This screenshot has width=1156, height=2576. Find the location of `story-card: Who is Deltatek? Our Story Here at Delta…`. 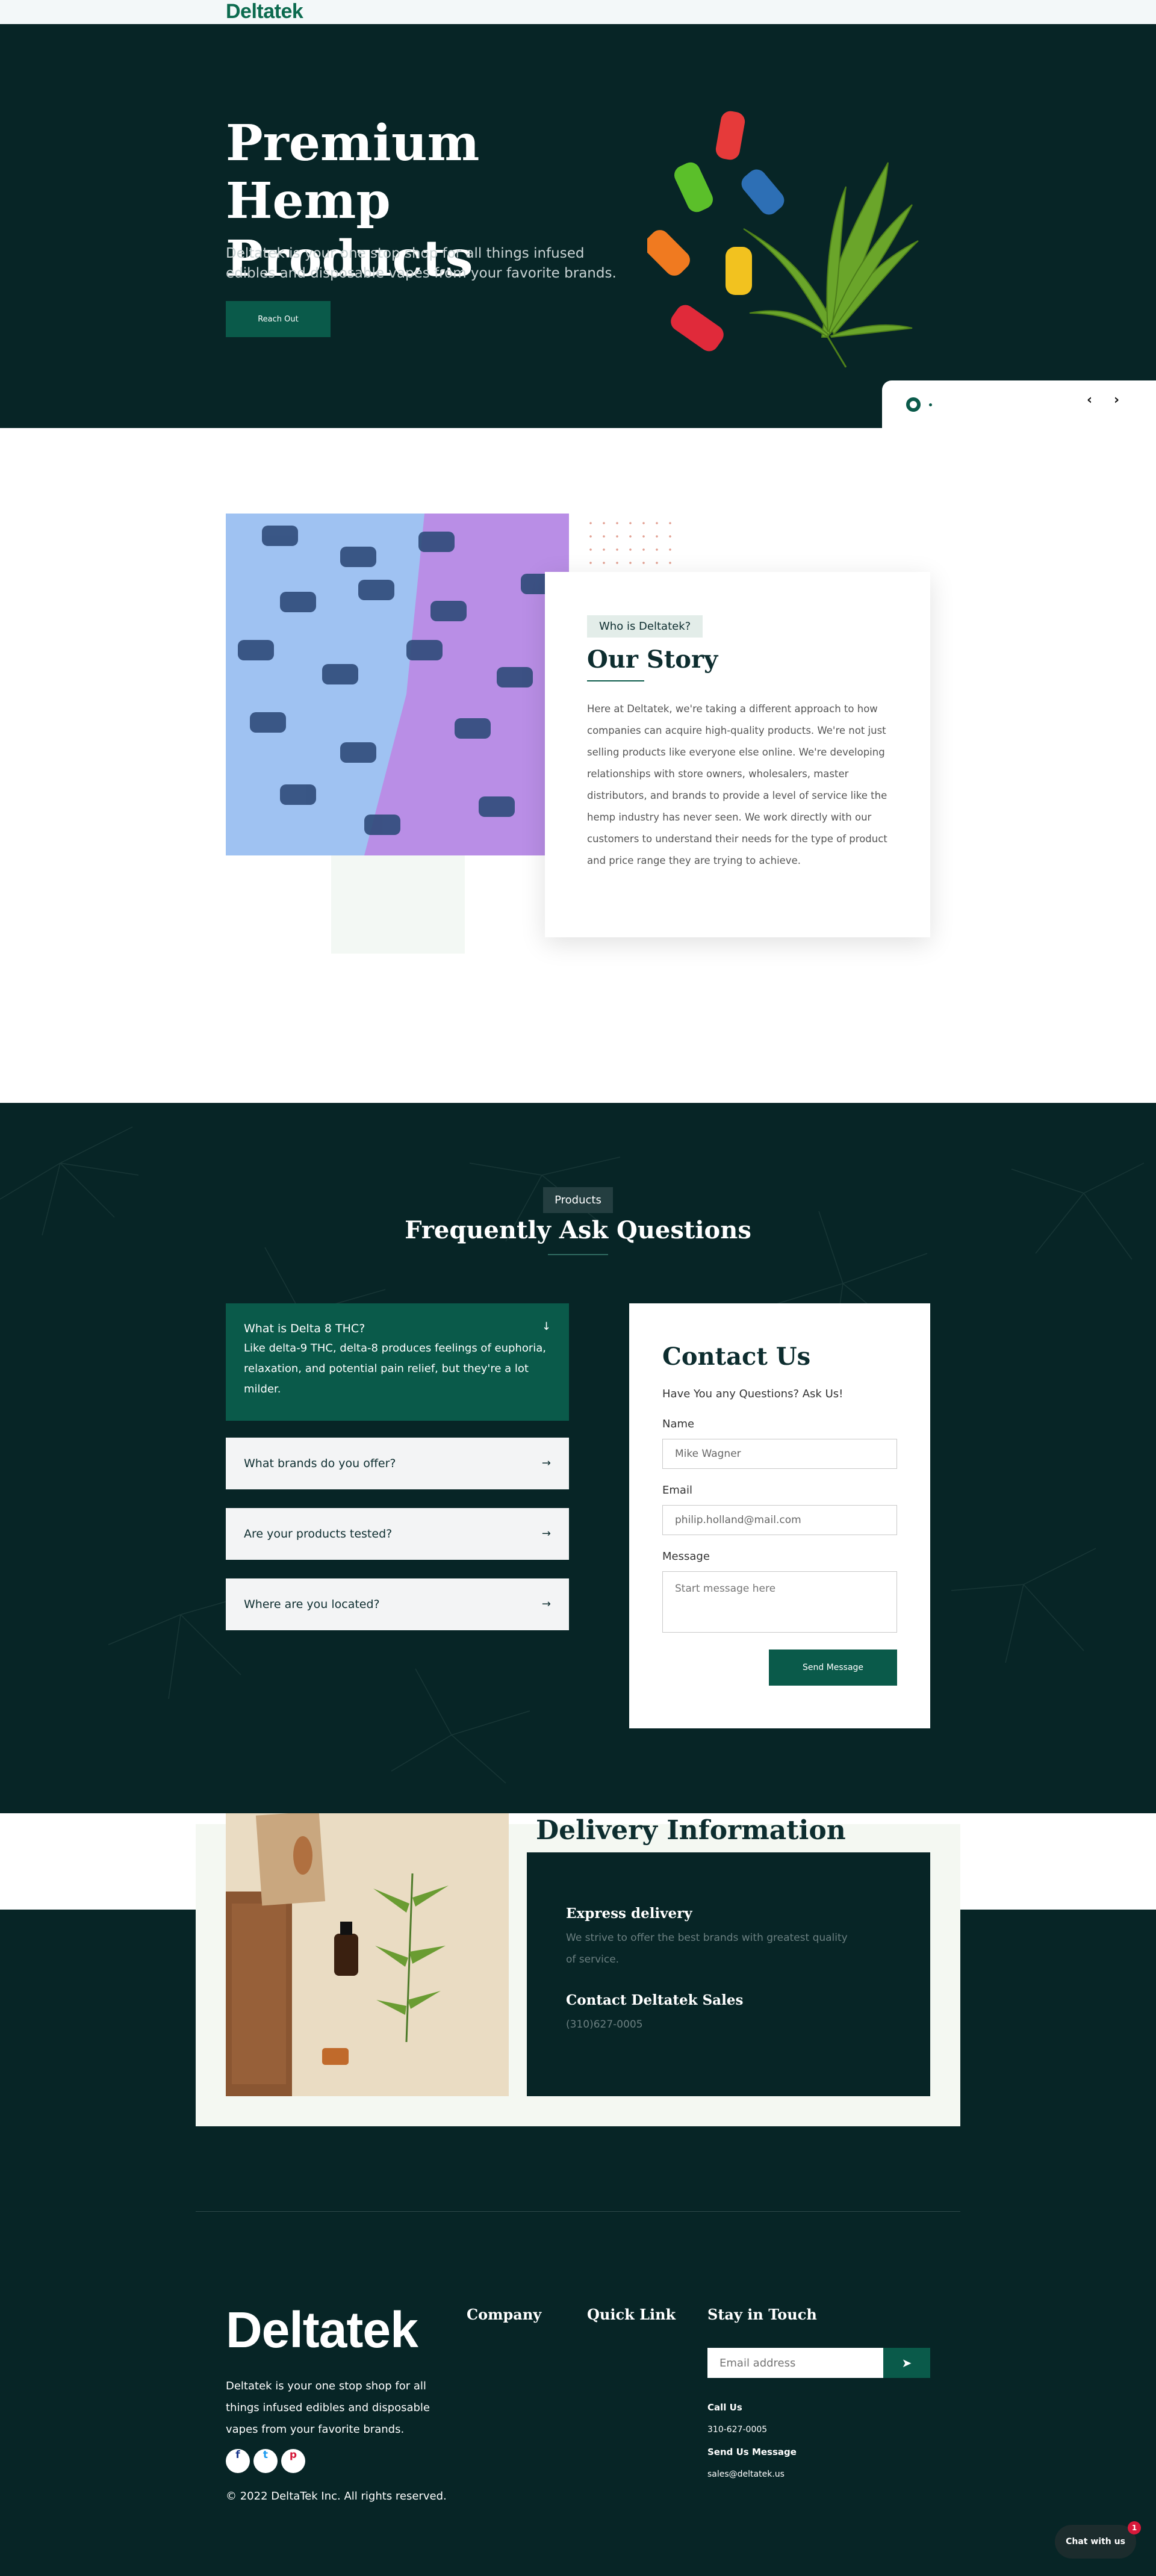

story-card: Who is Deltatek? Our Story Here at Delta… is located at coordinates (737, 754).